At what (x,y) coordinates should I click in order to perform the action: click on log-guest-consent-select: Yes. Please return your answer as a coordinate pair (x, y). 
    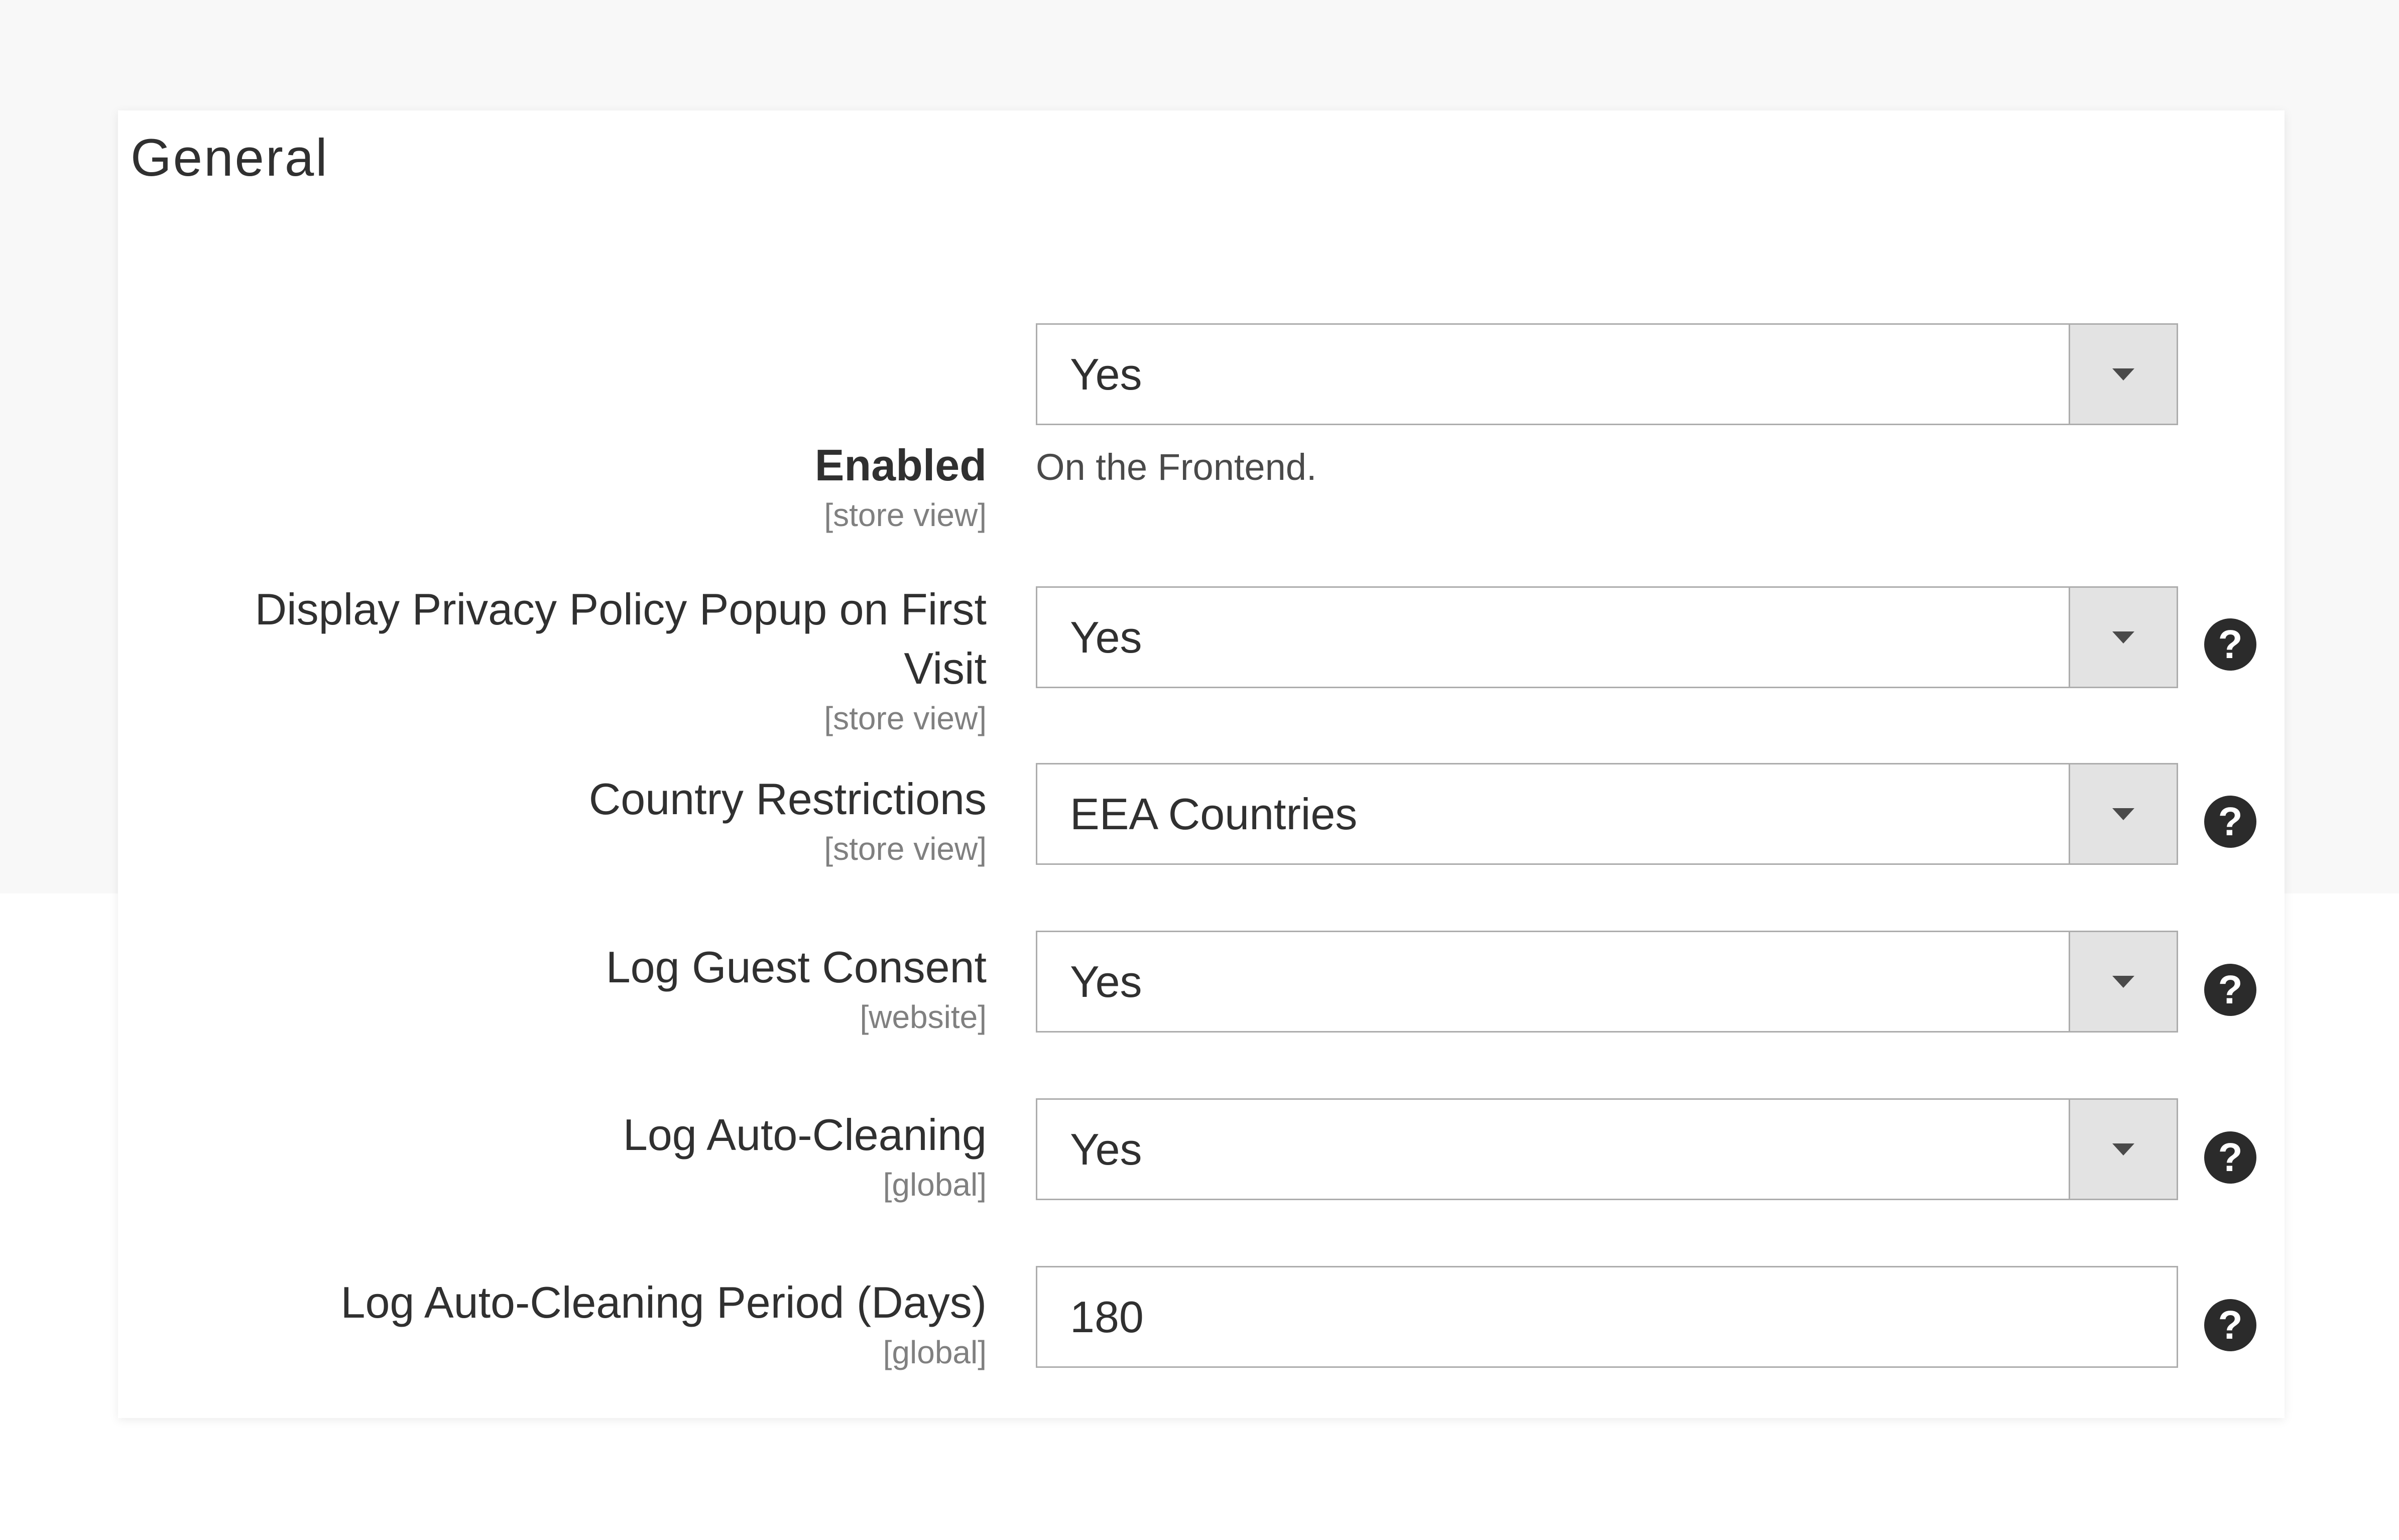
    Looking at the image, I should click on (1607, 982).